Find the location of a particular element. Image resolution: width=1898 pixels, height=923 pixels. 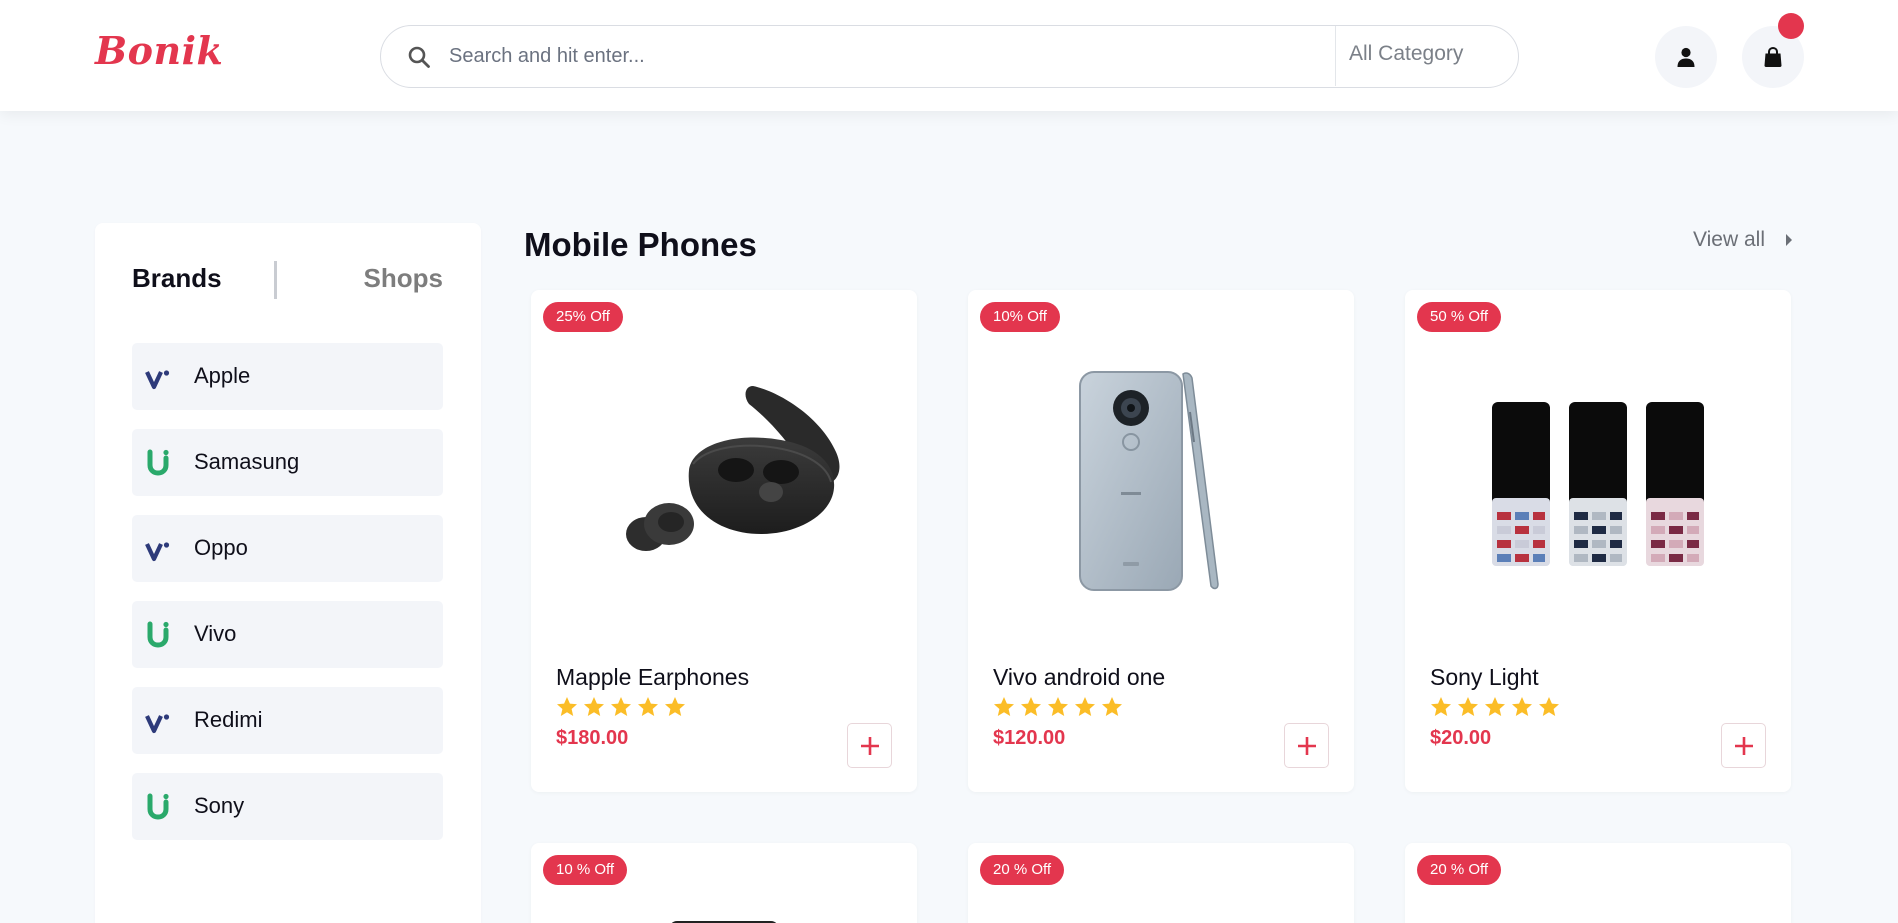

account-button is located at coordinates (1686, 57).